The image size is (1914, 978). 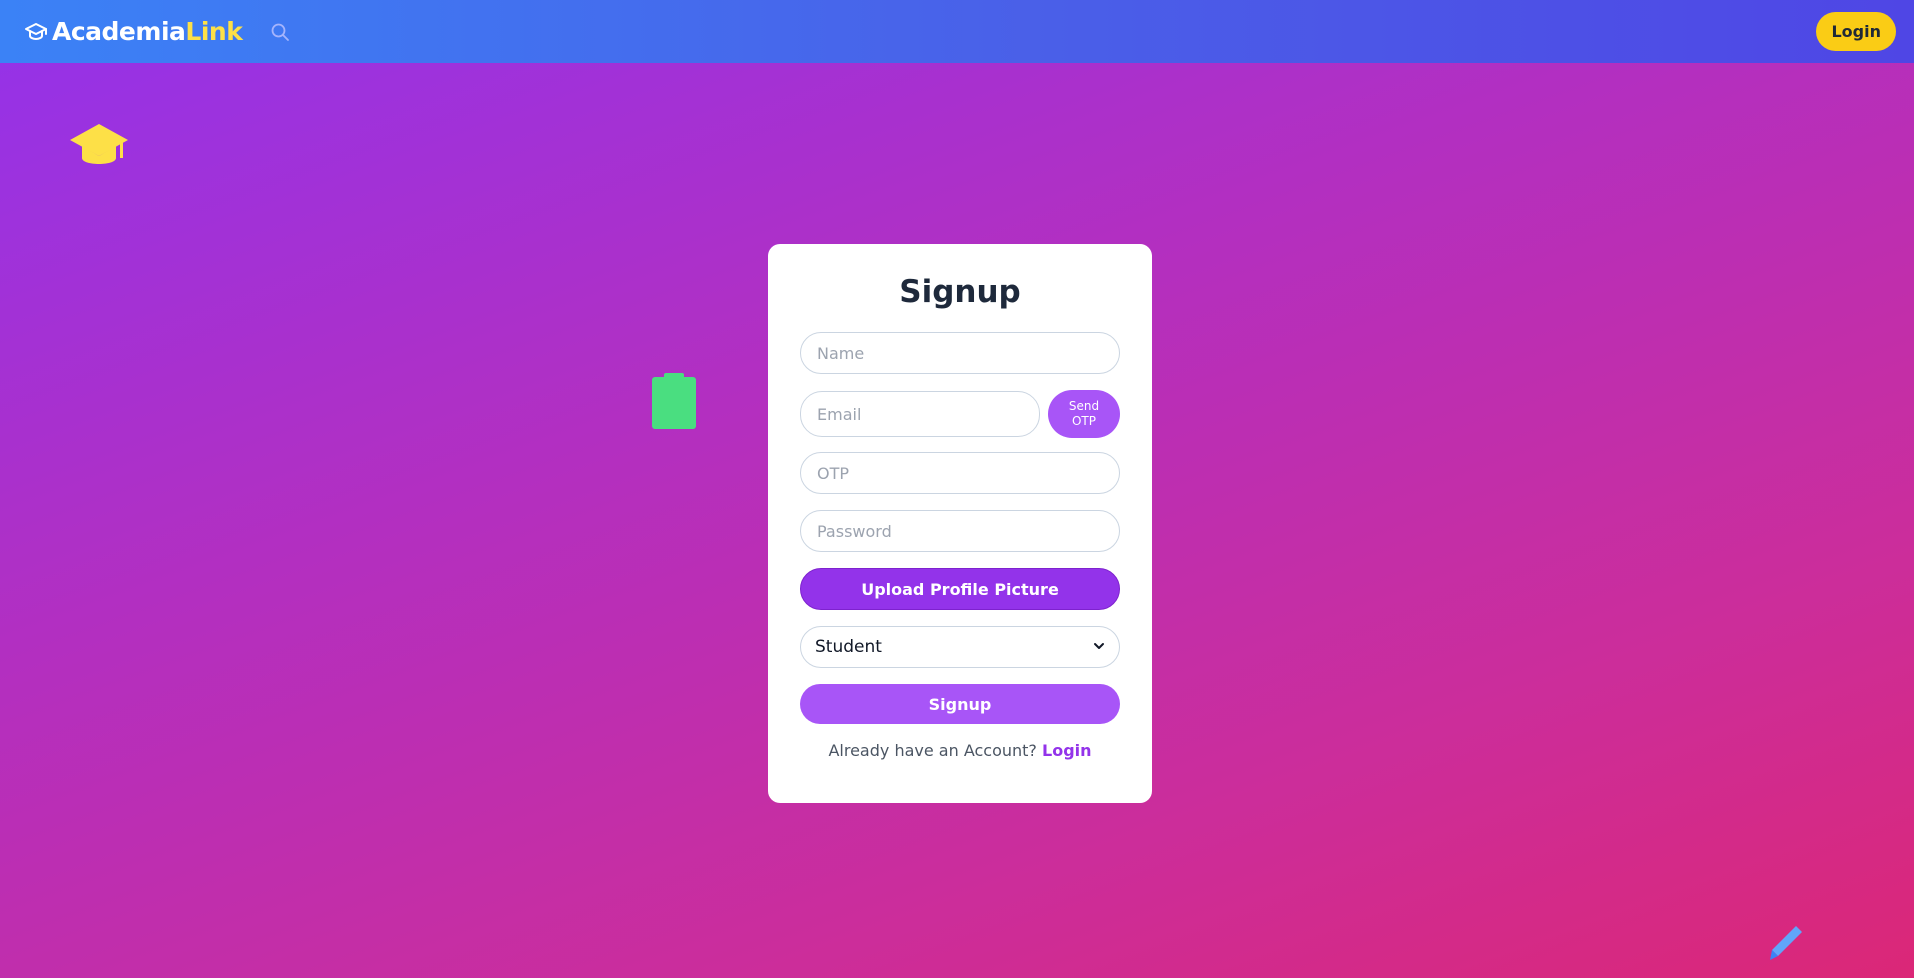 What do you see at coordinates (960, 704) in the screenshot?
I see `signup-submit-button: Signup` at bounding box center [960, 704].